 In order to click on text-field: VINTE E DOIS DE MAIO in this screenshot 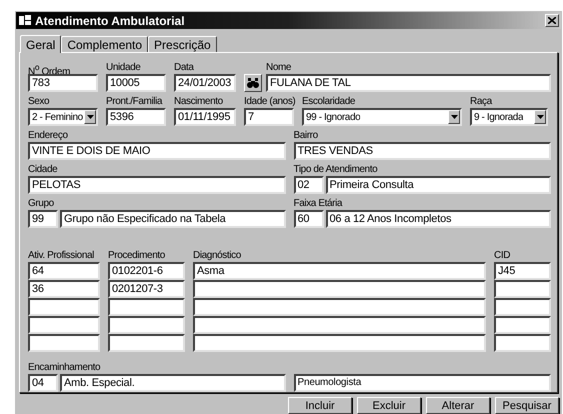, I will do `click(157, 151)`.